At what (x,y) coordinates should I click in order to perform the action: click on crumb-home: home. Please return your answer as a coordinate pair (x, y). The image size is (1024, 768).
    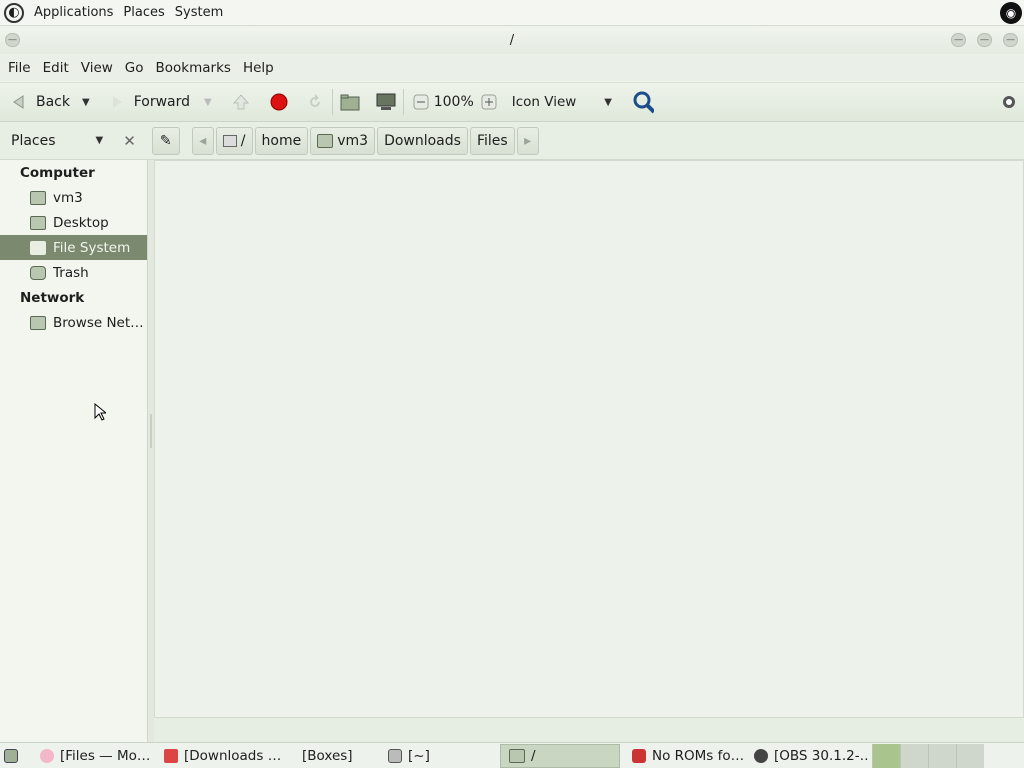
    Looking at the image, I should click on (281, 140).